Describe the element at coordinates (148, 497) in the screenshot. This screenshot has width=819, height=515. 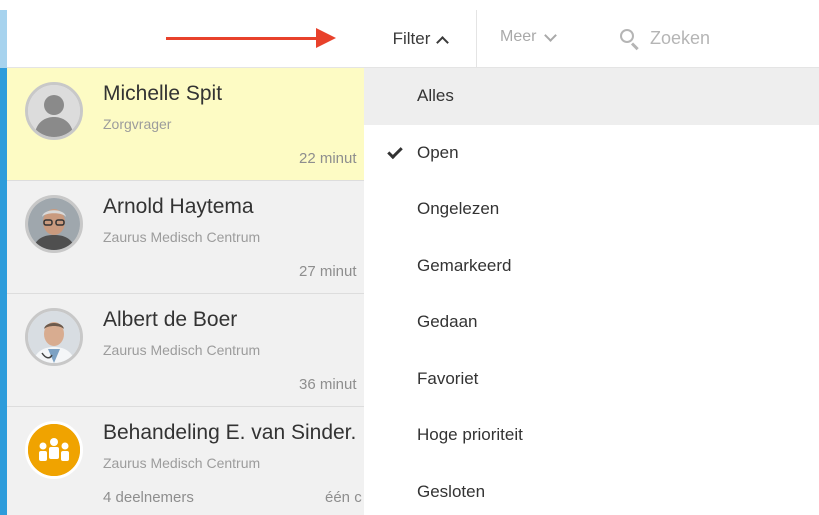
I see `participant-count: 4 deelnemers` at that location.